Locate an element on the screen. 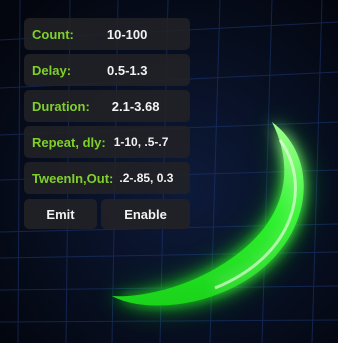 This screenshot has width=338, height=343. emit-button: Emit is located at coordinates (60, 214).